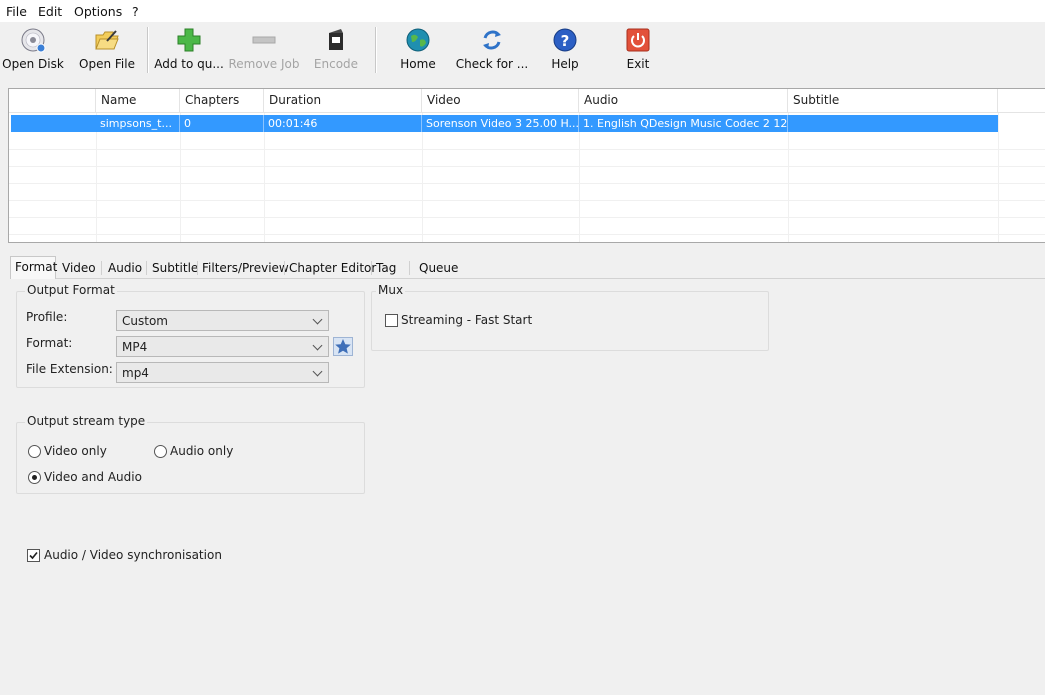 Image resolution: width=1045 pixels, height=695 pixels. I want to click on tab-video: Video, so click(78, 268).